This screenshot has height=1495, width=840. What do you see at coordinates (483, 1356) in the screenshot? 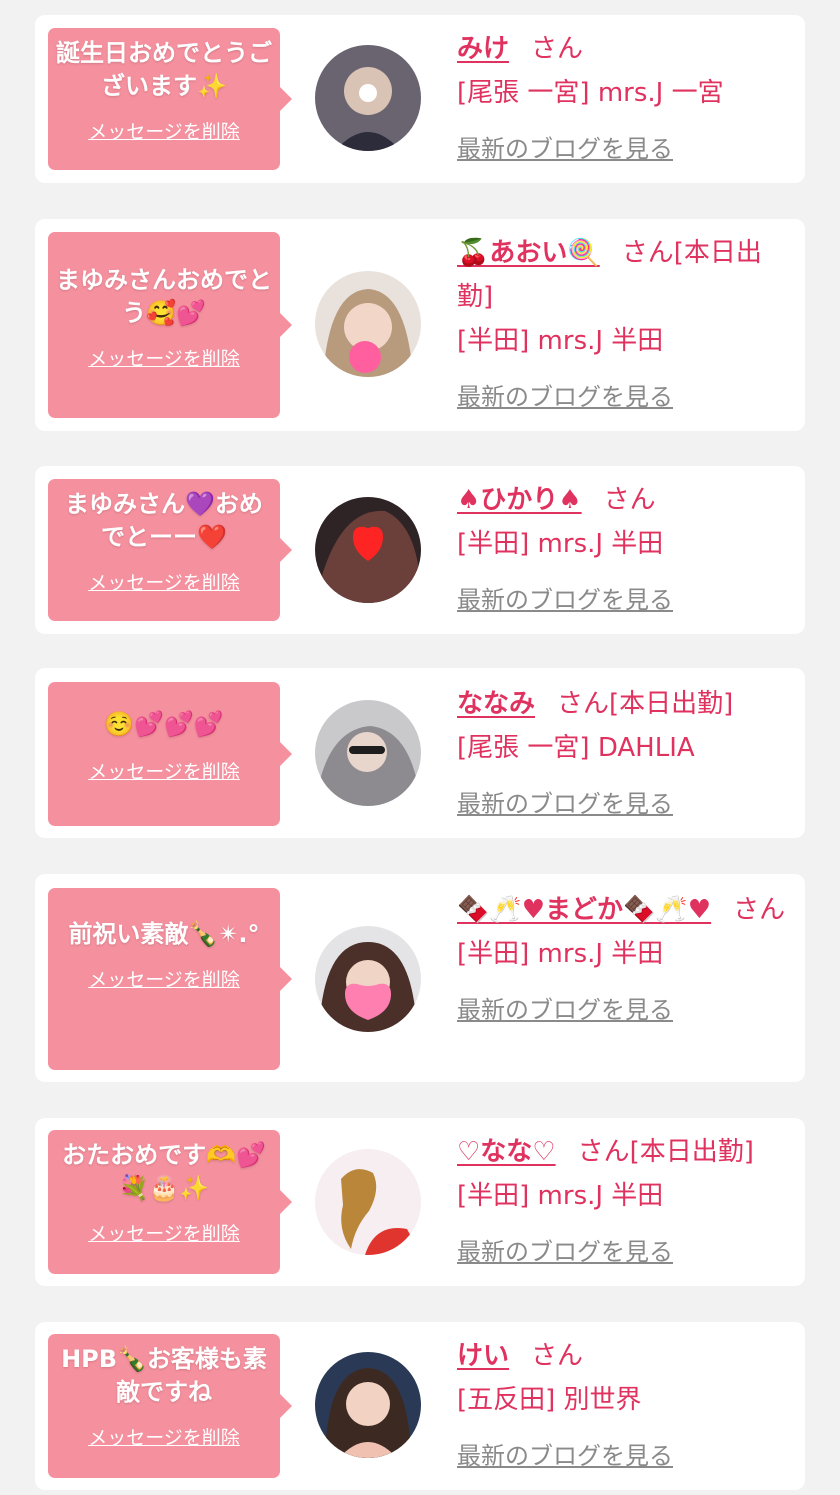
I see `user-name-link: けい` at bounding box center [483, 1356].